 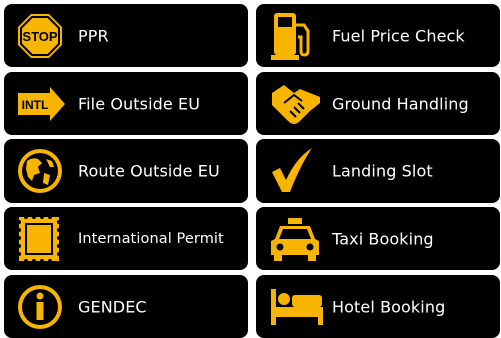 I want to click on fuel-pump-icon, so click(x=292, y=36).